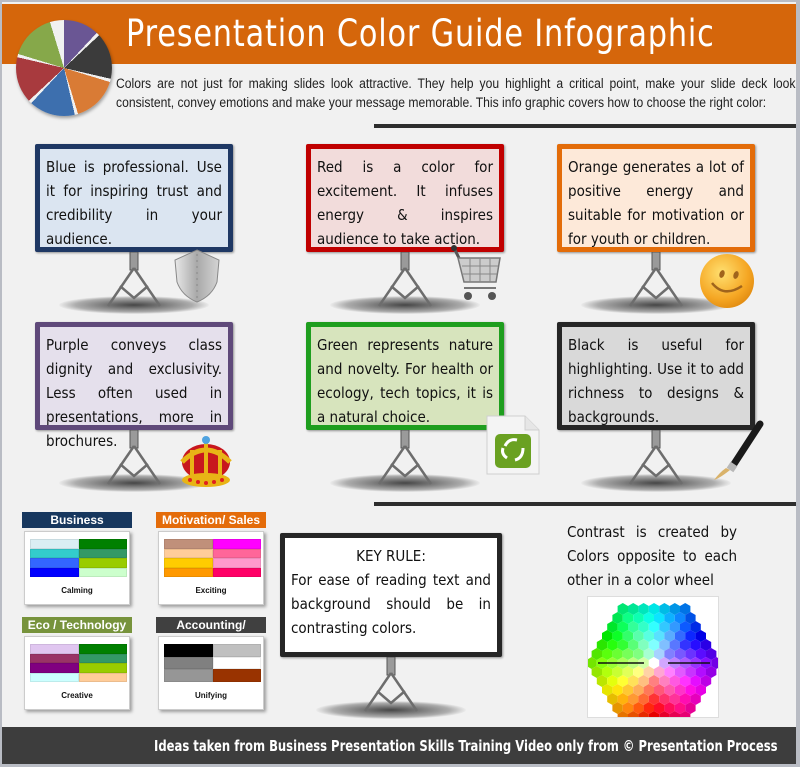 Image resolution: width=800 pixels, height=767 pixels. I want to click on palette-label: Unifying, so click(211, 695).